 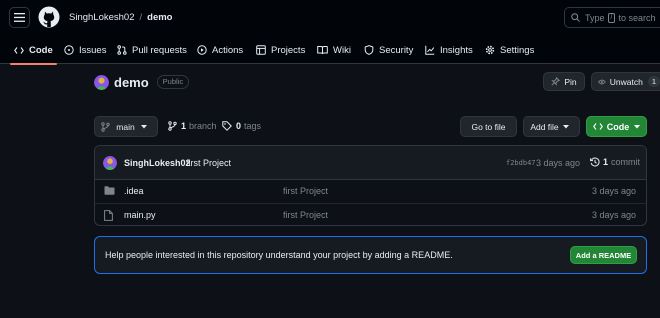 What do you see at coordinates (110, 163) in the screenshot?
I see `commit-author-avatar` at bounding box center [110, 163].